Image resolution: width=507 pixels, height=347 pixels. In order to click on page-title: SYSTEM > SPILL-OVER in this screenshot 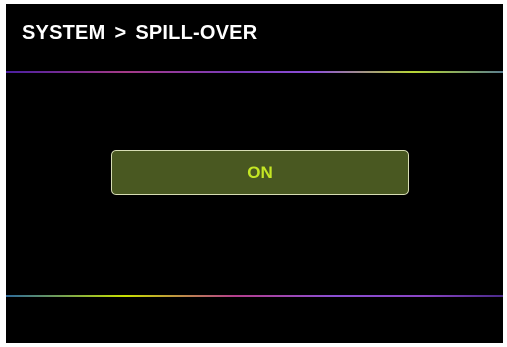, I will do `click(139, 33)`.